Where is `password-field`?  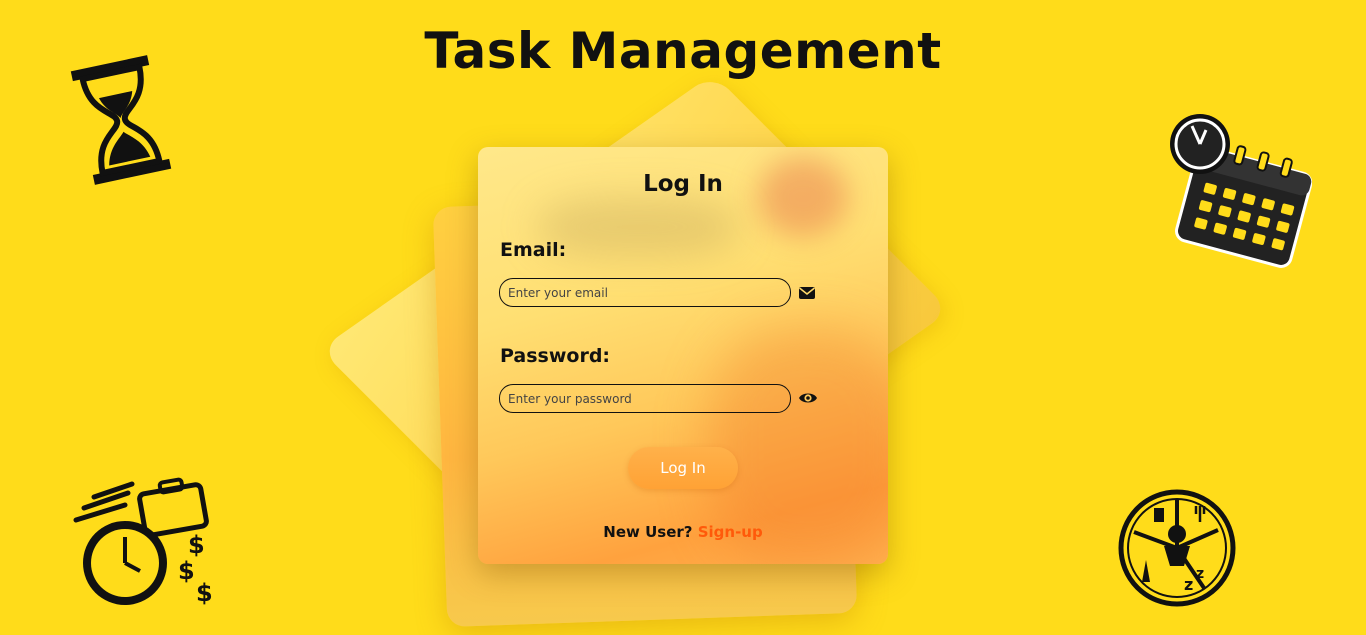 password-field is located at coordinates (645, 398).